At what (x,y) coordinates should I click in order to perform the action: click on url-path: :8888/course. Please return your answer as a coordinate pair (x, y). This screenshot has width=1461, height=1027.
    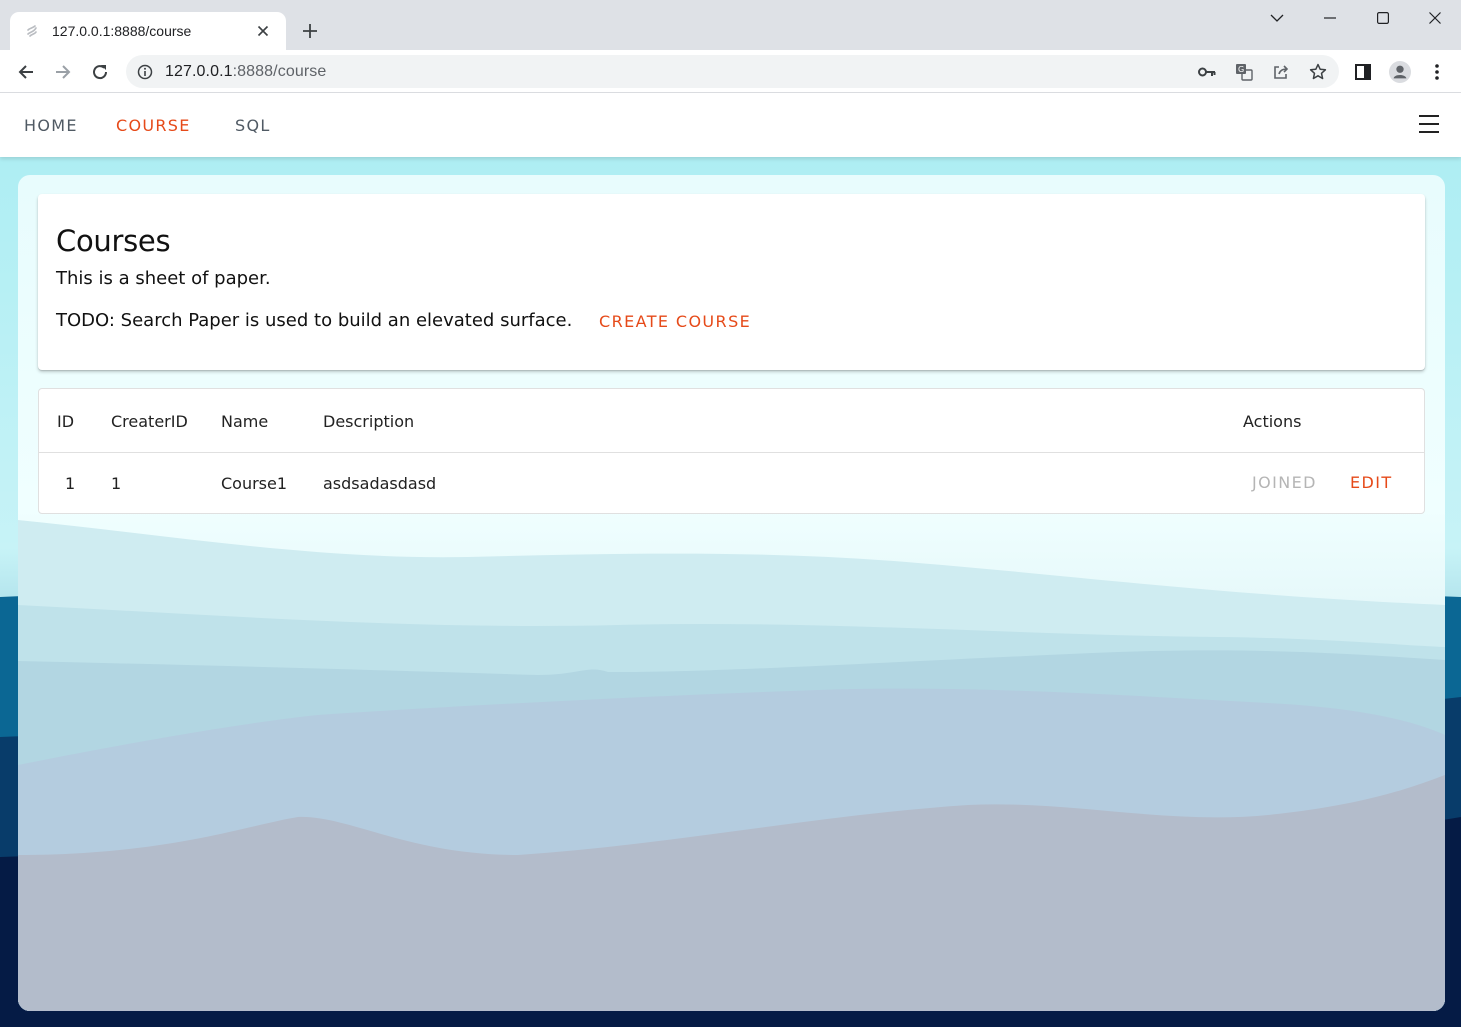
    Looking at the image, I should click on (279, 71).